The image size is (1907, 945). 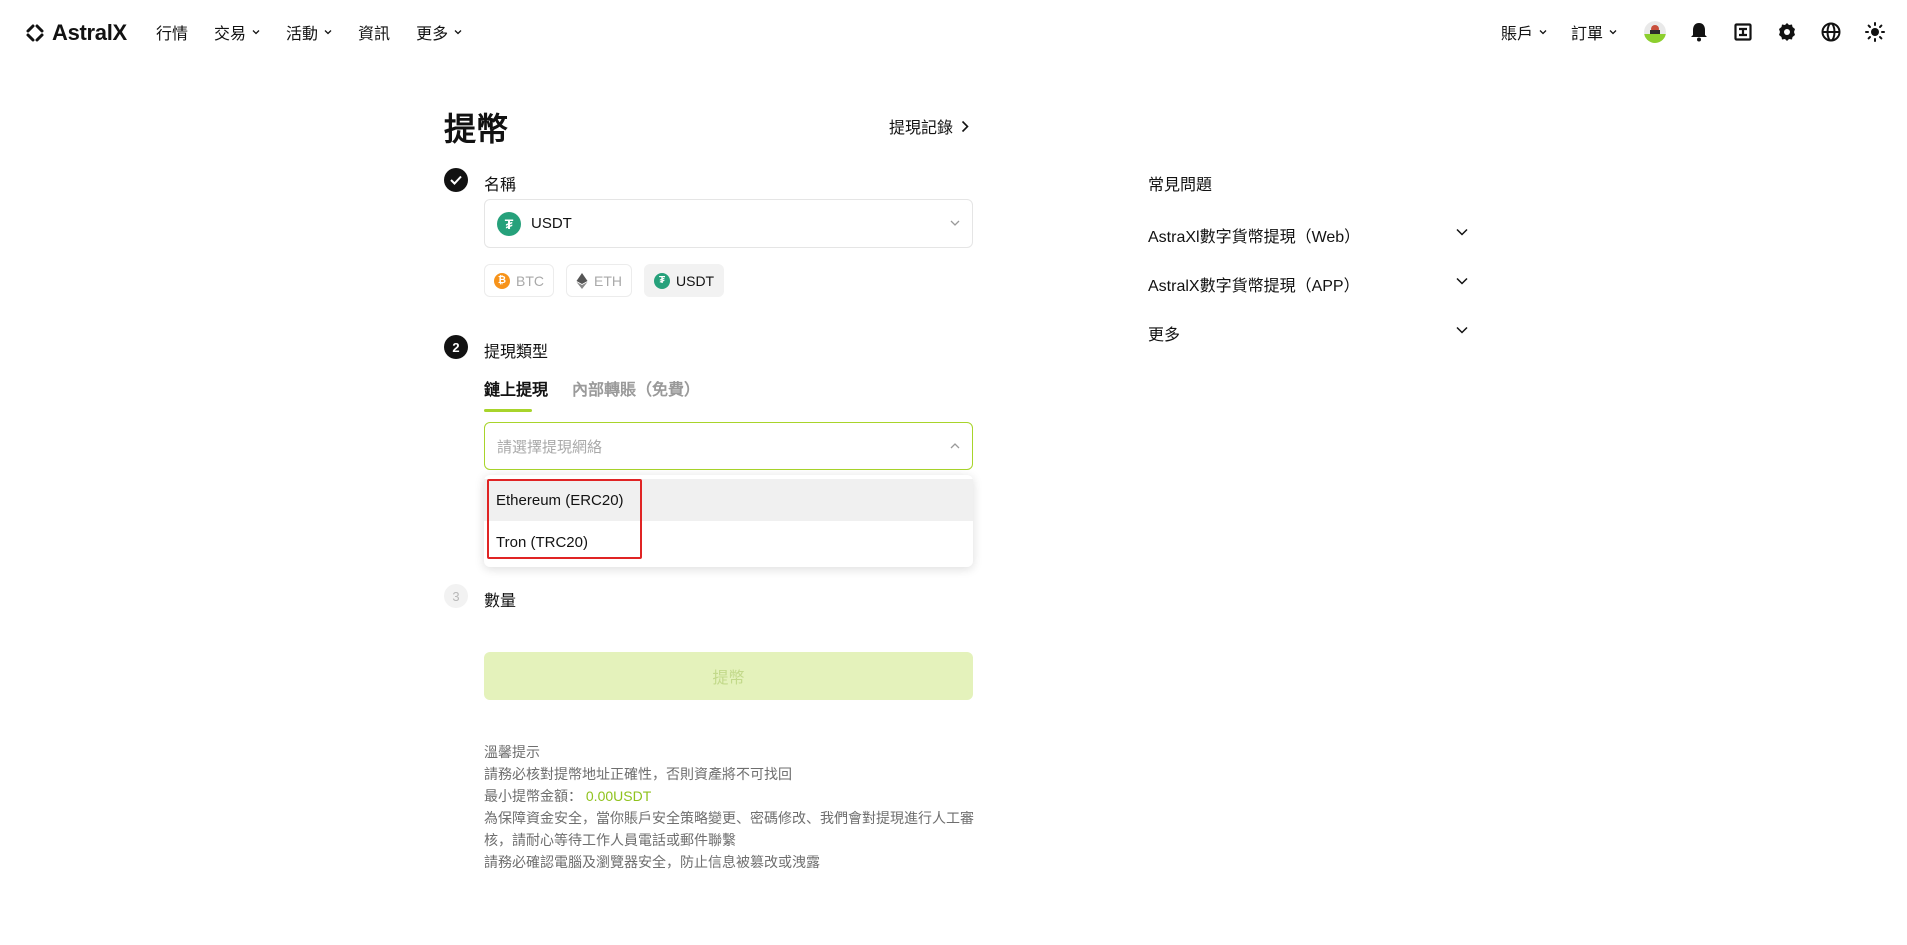 What do you see at coordinates (955, 446) in the screenshot?
I see `chevron-up-icon` at bounding box center [955, 446].